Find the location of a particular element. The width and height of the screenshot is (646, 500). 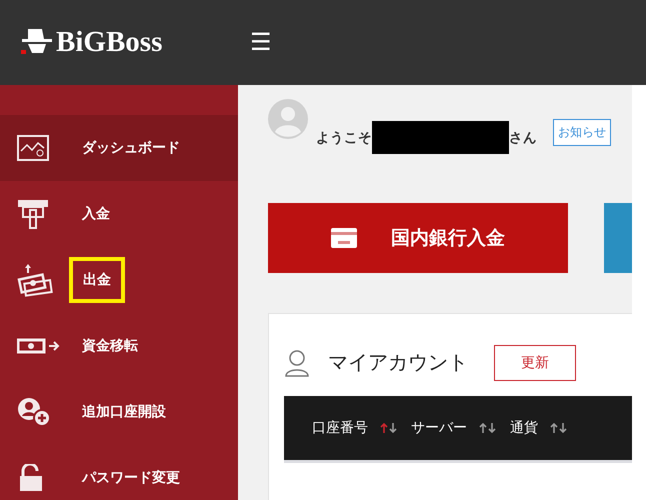

lock-icon is located at coordinates (31, 478).